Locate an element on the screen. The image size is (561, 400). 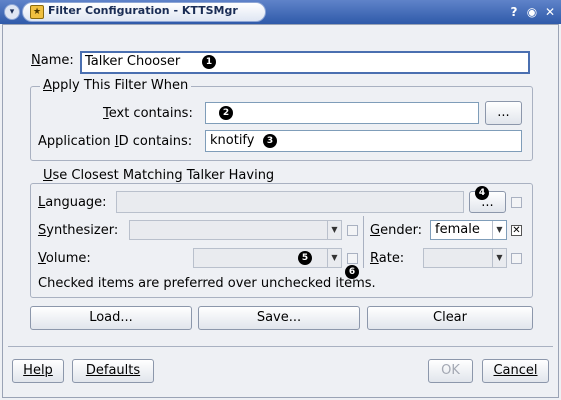
defaults-button: Defaults is located at coordinates (113, 371).